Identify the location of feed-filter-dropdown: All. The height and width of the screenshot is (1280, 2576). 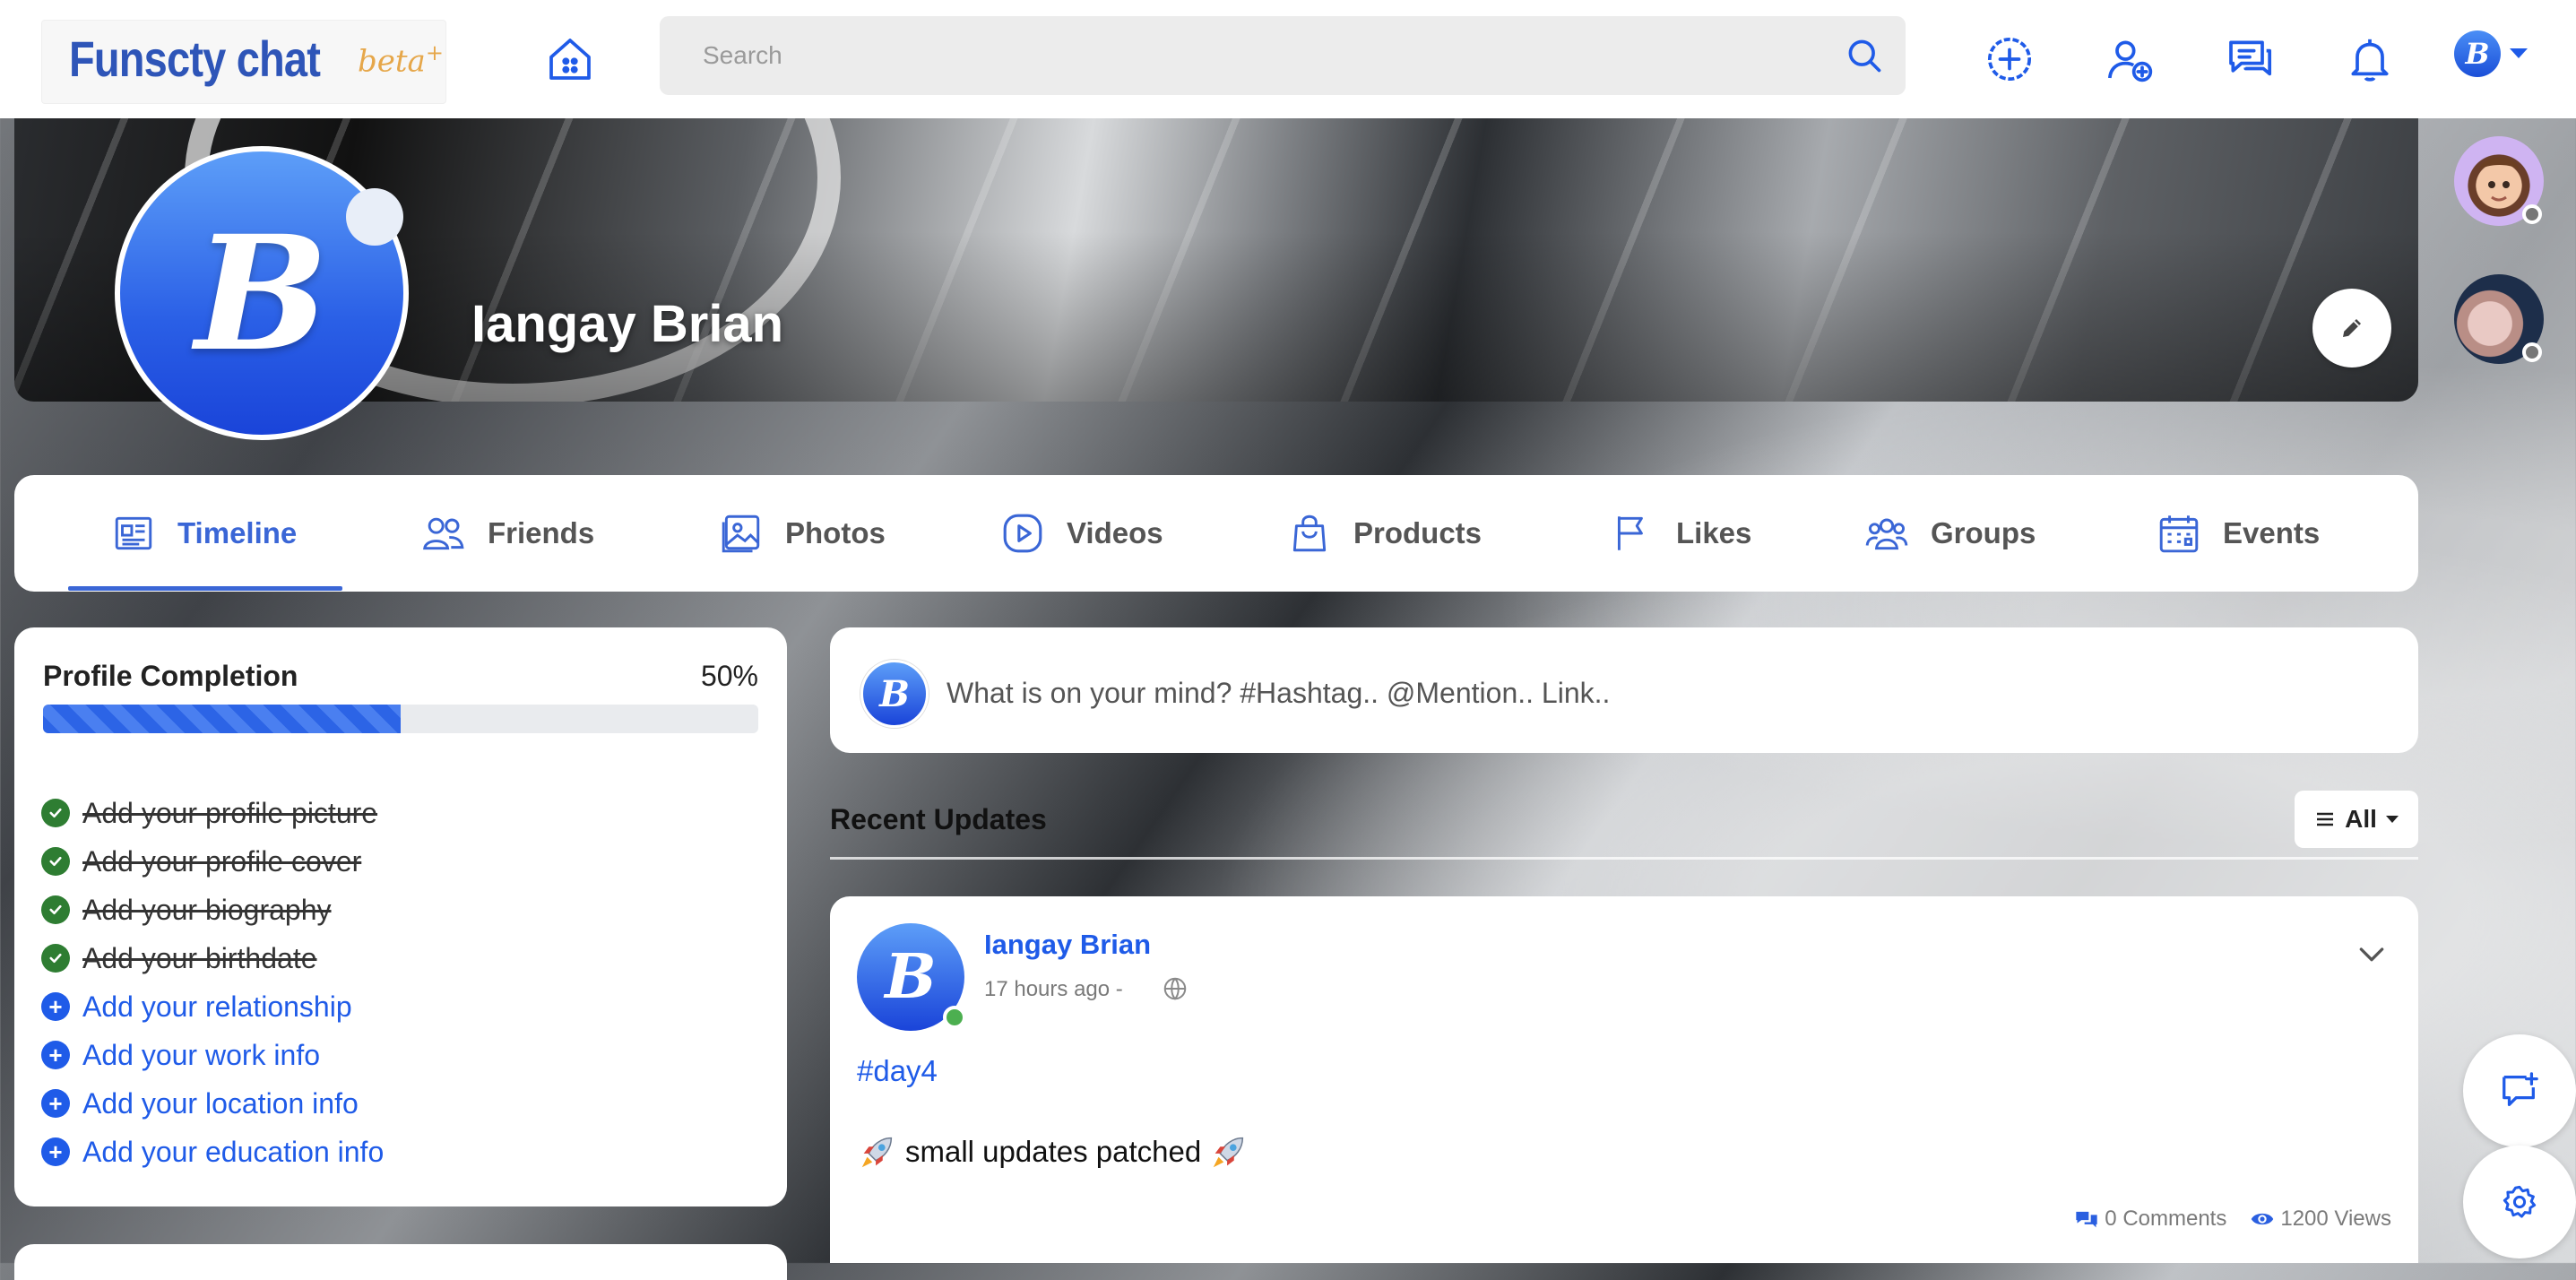
(2356, 820).